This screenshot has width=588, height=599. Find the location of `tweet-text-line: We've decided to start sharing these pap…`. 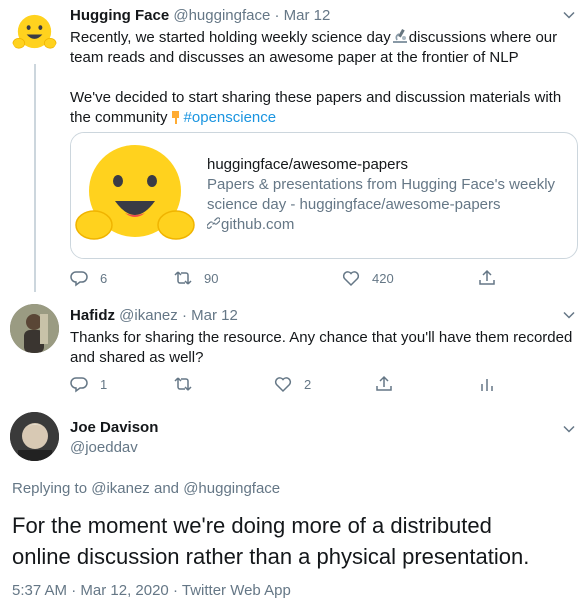

tweet-text-line: We've decided to start sharing these pap… is located at coordinates (316, 97).